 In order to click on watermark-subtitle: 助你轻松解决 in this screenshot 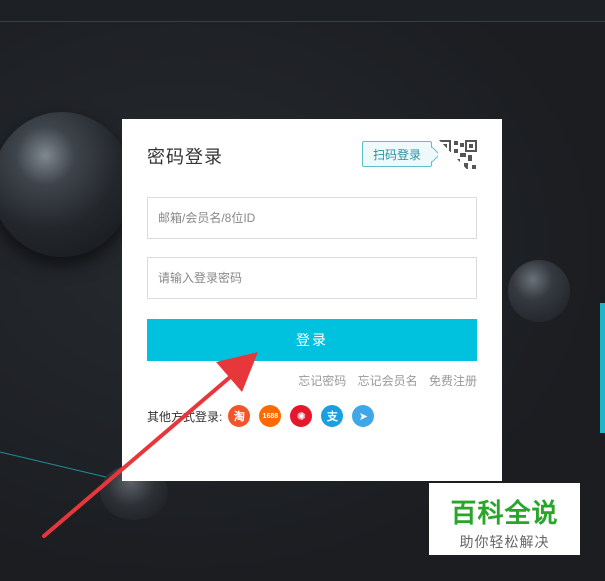, I will do `click(504, 542)`.